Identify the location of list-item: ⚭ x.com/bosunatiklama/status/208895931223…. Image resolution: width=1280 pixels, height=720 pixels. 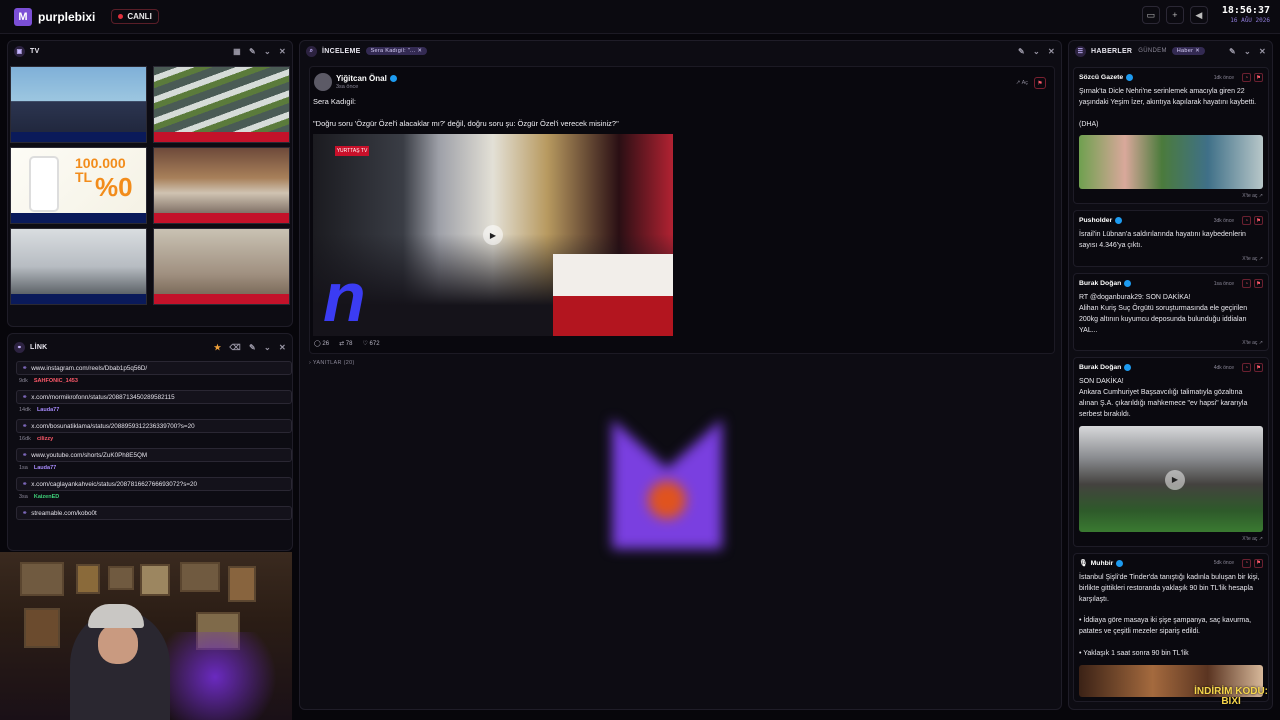
(154, 430).